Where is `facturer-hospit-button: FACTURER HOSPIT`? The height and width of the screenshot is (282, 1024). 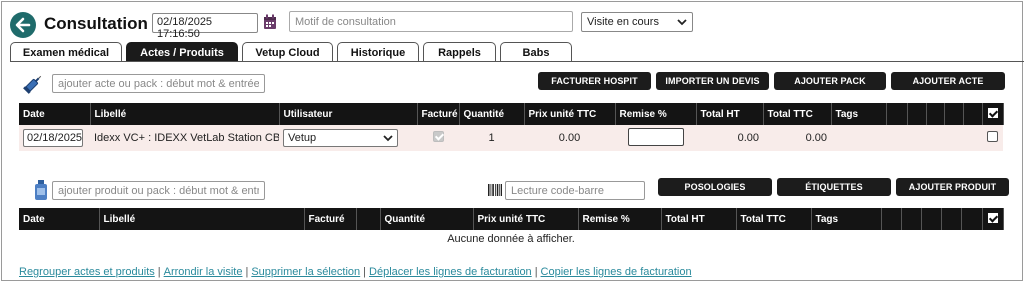 facturer-hospit-button: FACTURER HOSPIT is located at coordinates (594, 81).